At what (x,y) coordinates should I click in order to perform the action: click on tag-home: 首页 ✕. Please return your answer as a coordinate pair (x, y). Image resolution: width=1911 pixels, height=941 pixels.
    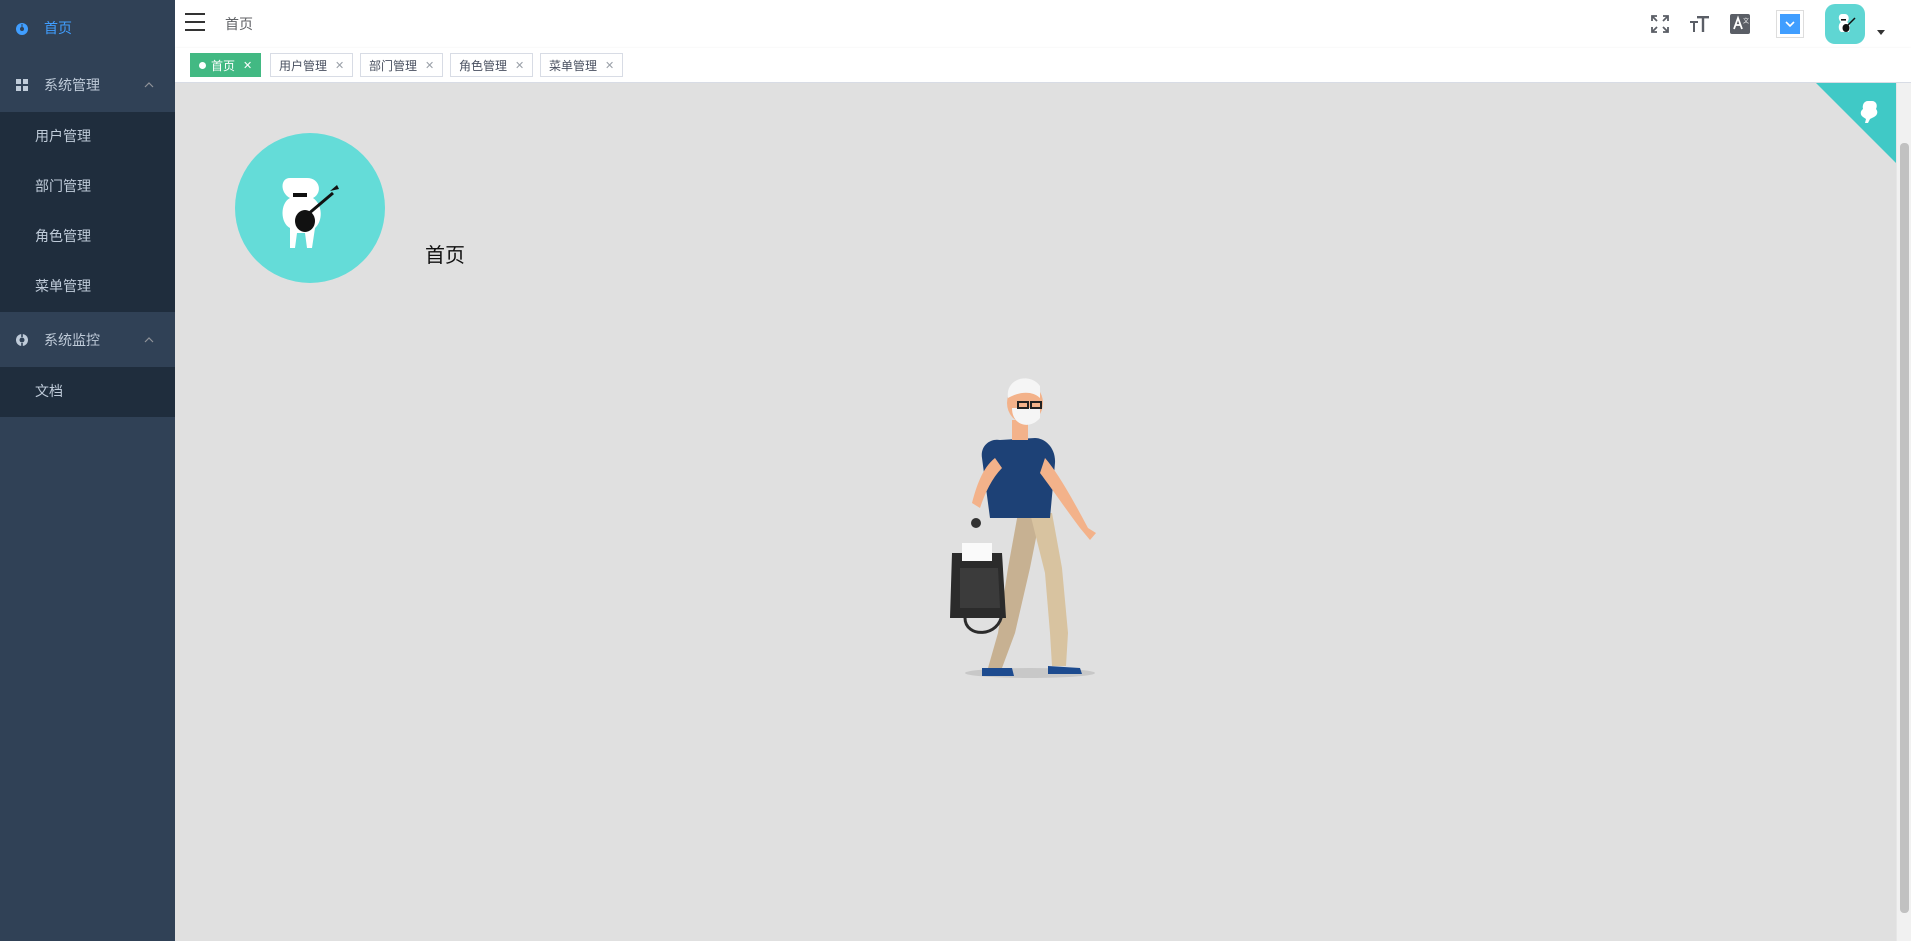
    Looking at the image, I should click on (226, 65).